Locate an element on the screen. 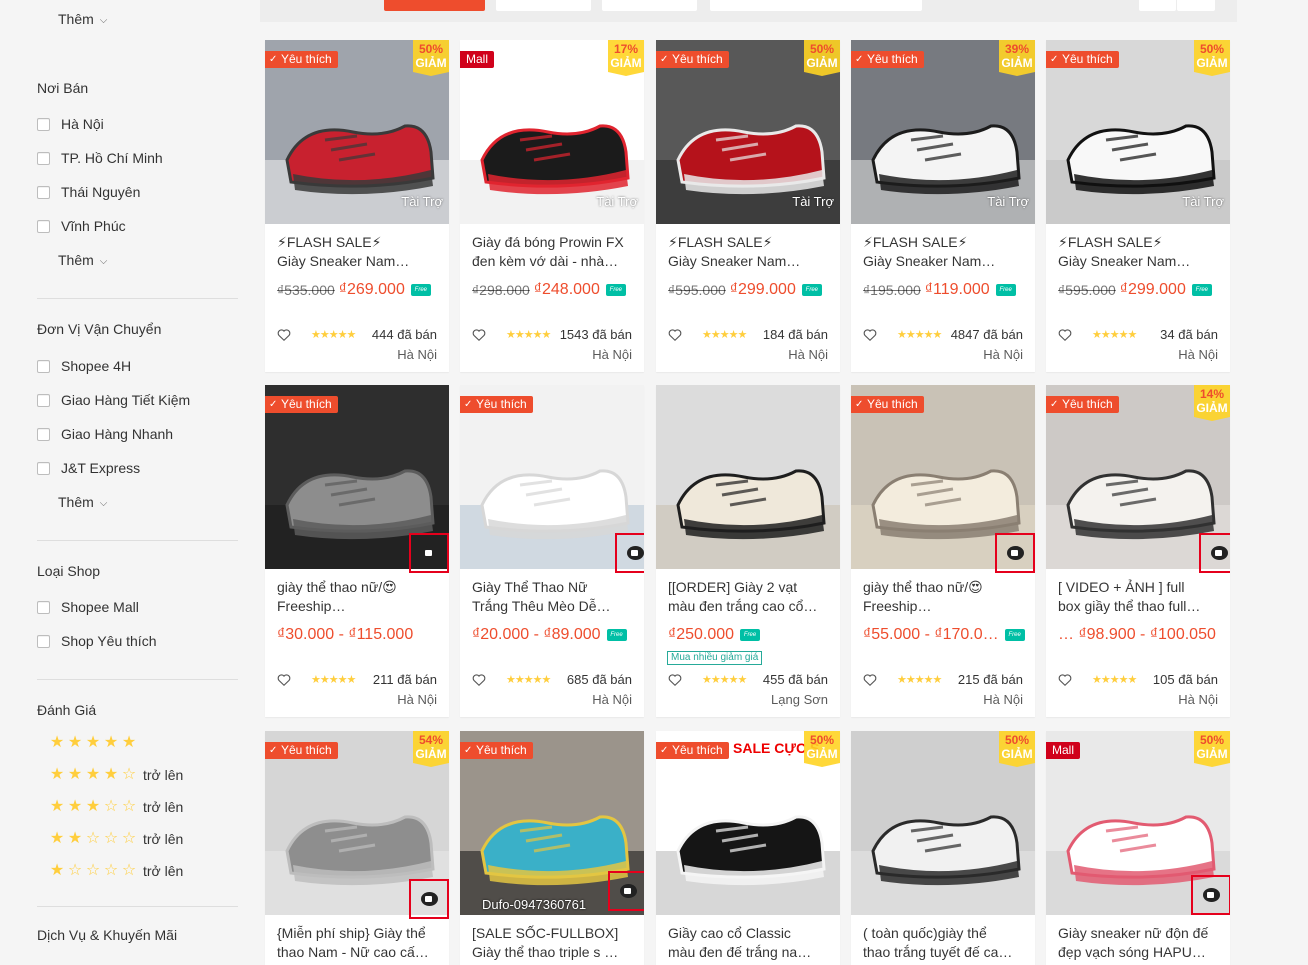 Image resolution: width=1308 pixels, height=965 pixels. product-image is located at coordinates (748, 477).